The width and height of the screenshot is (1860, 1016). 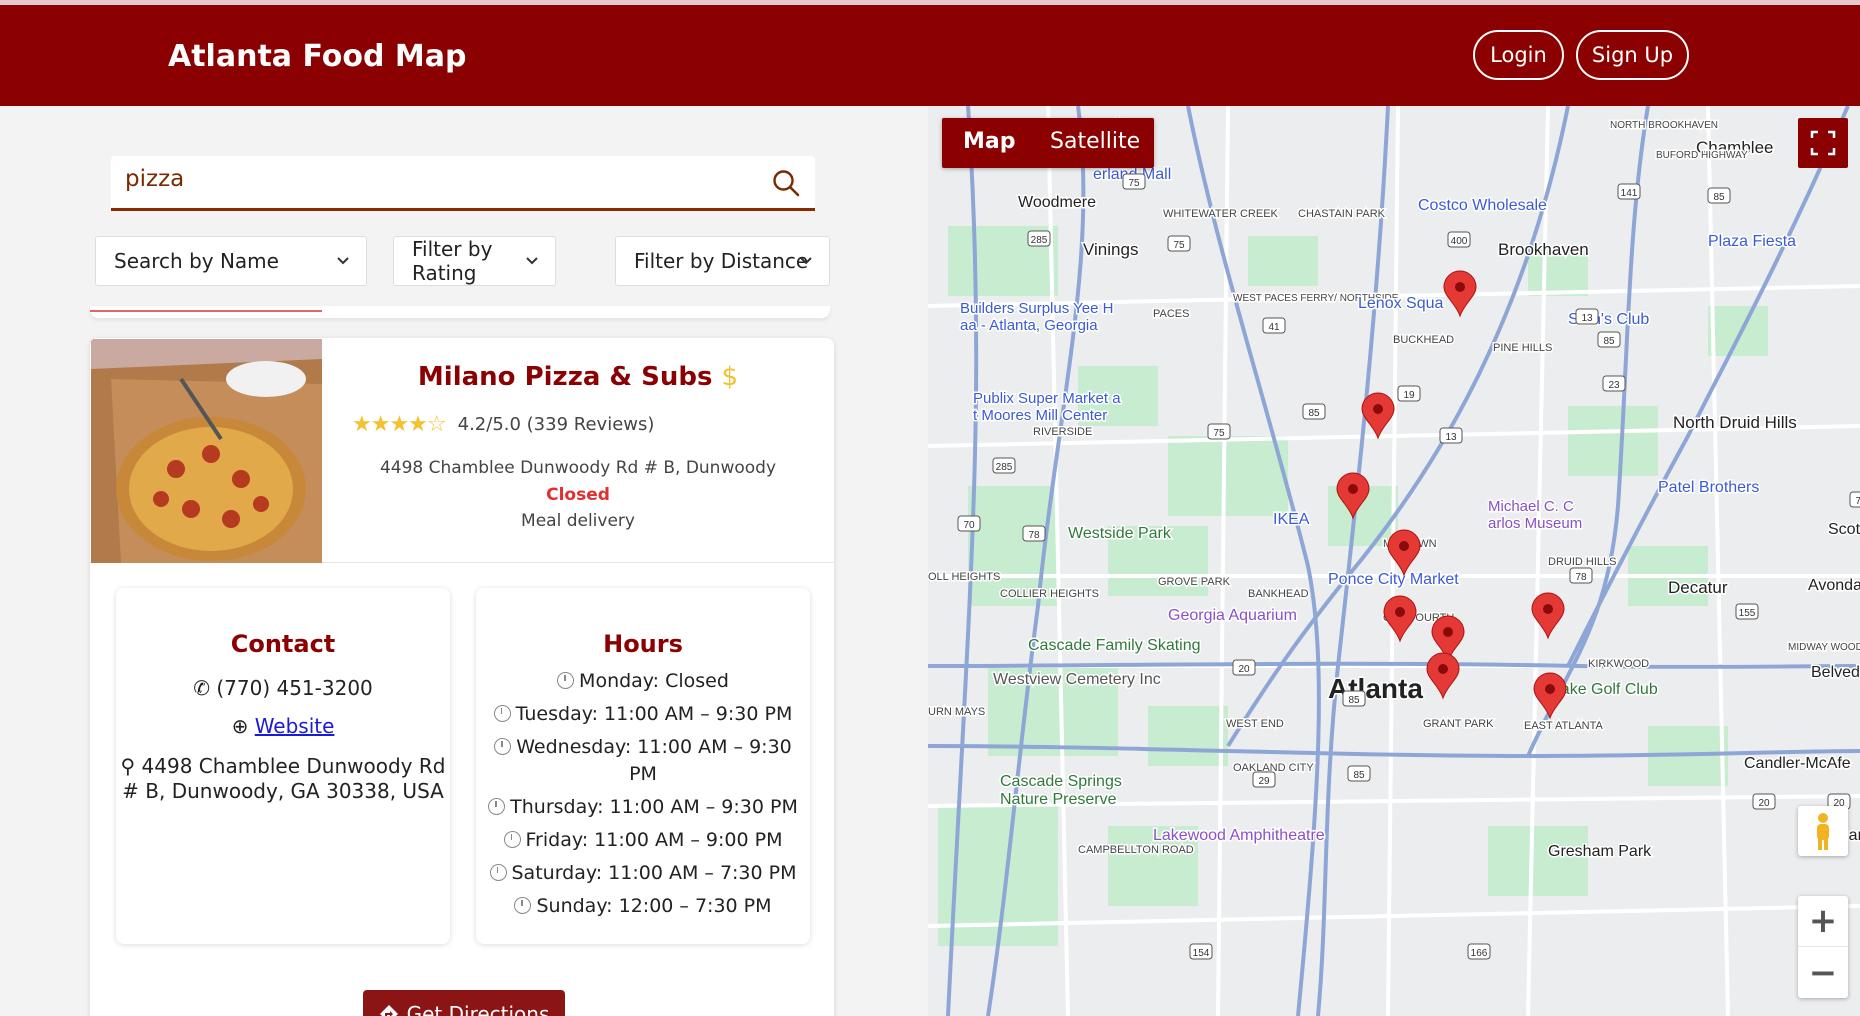 What do you see at coordinates (1048, 143) in the screenshot?
I see `map-type-toggle: Map Satellite` at bounding box center [1048, 143].